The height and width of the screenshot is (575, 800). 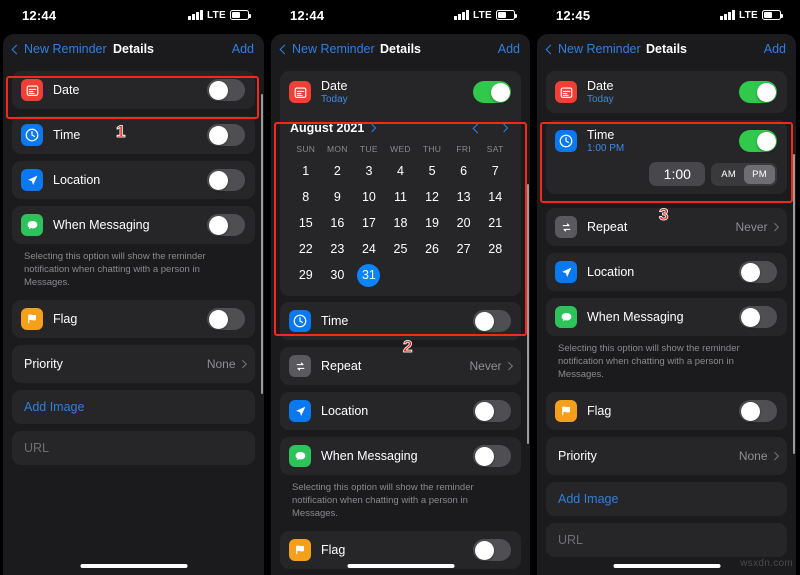 I want to click on month-selector: August 2021, so click(x=333, y=128).